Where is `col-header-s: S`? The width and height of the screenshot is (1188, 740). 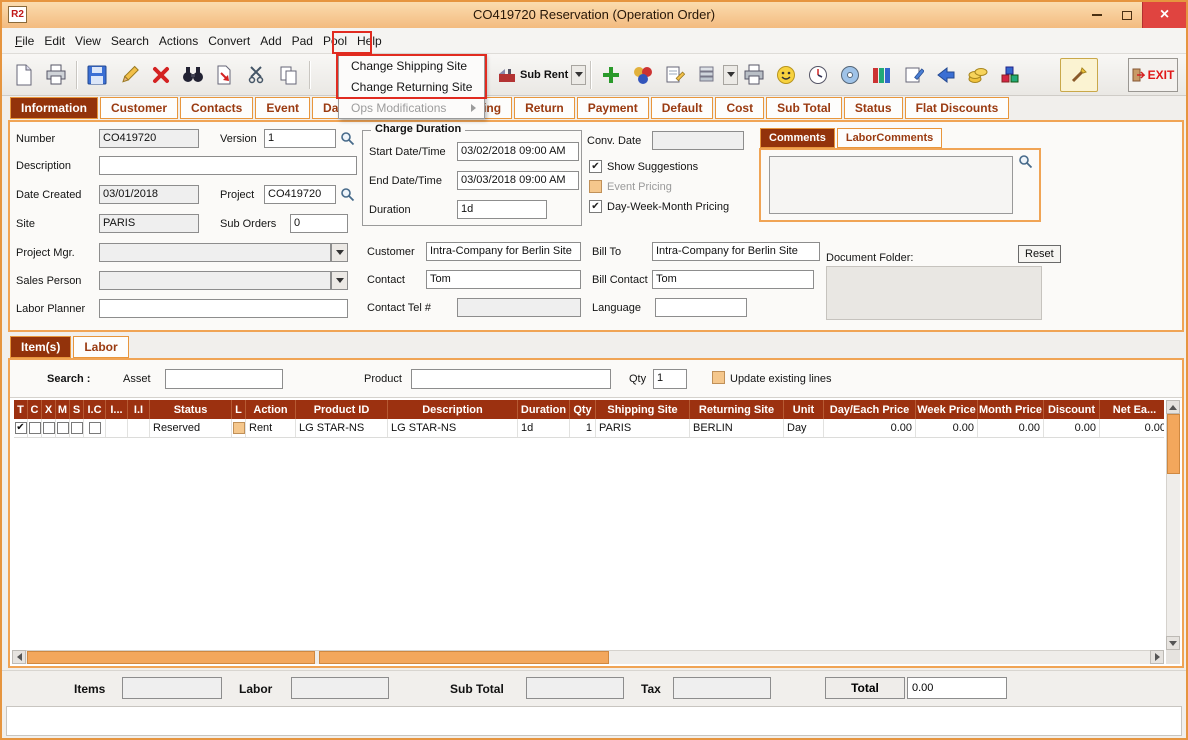
col-header-s: S is located at coordinates (77, 409).